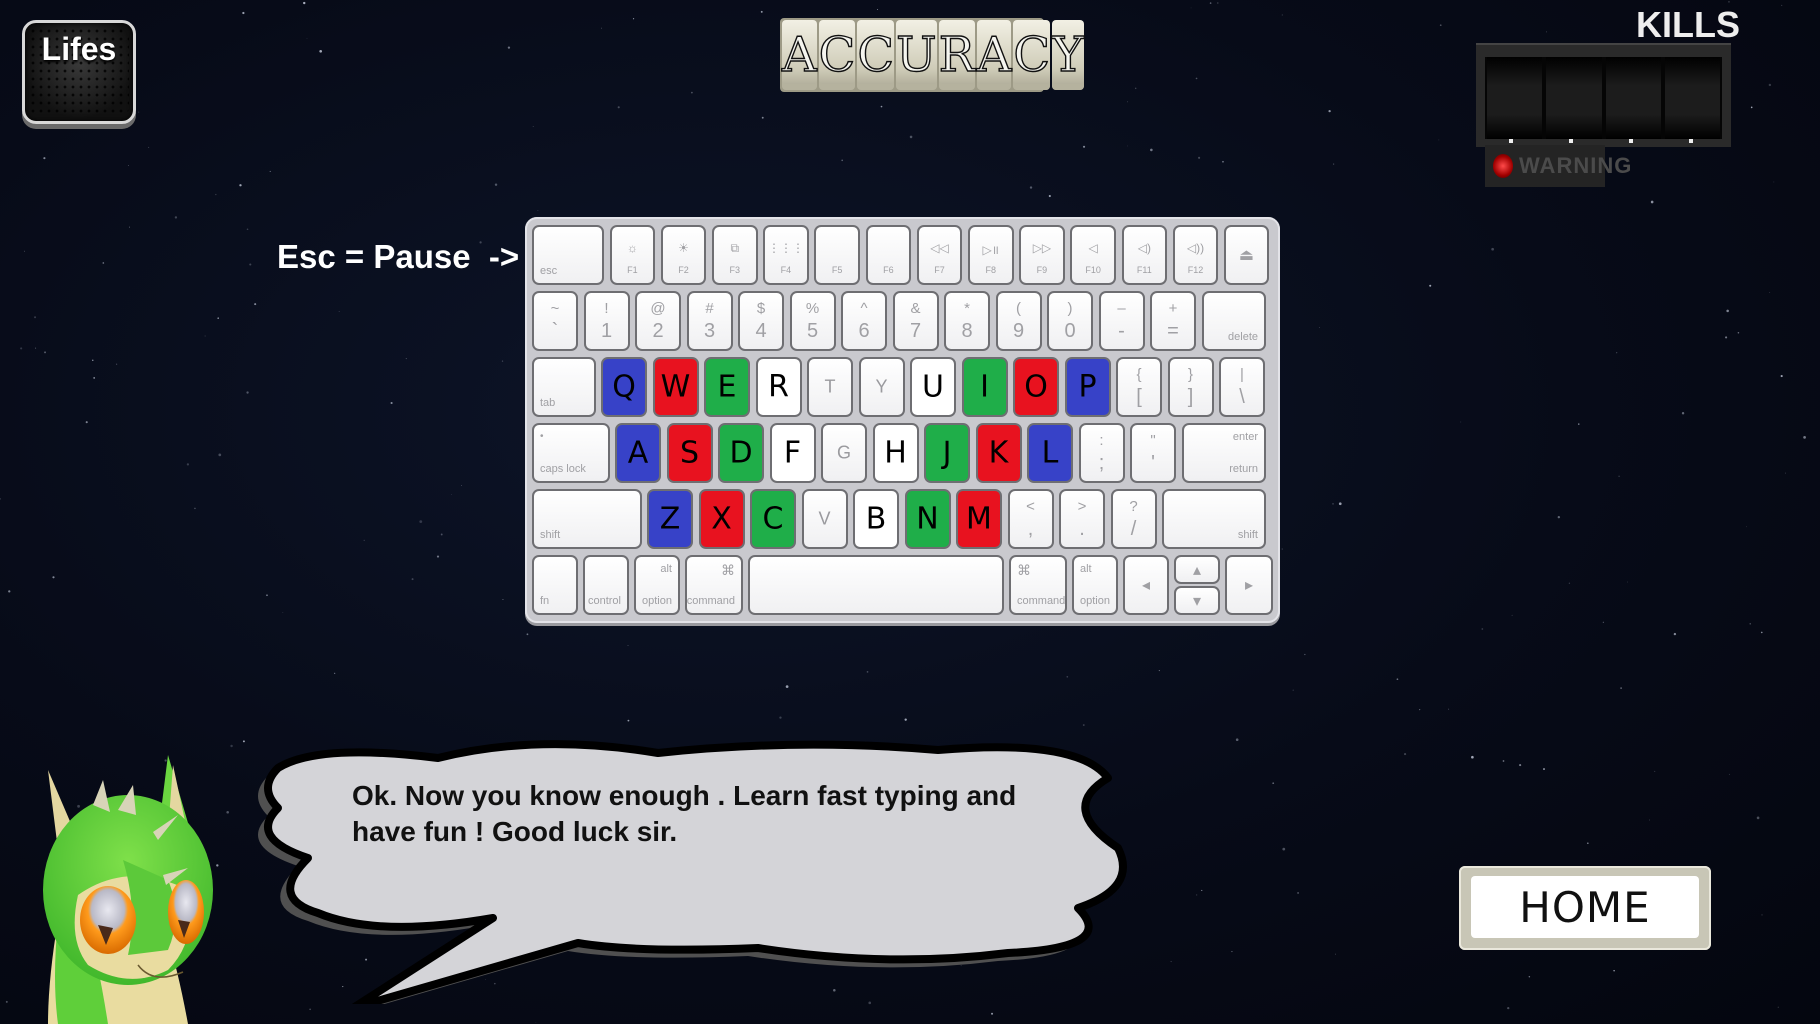  What do you see at coordinates (721, 519) in the screenshot?
I see `key-x: X` at bounding box center [721, 519].